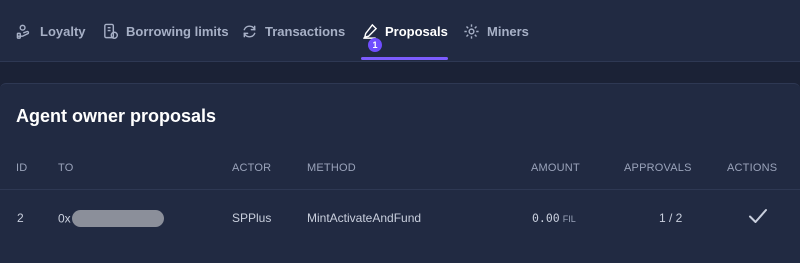  I want to click on column-header-id: ID, so click(22, 168).